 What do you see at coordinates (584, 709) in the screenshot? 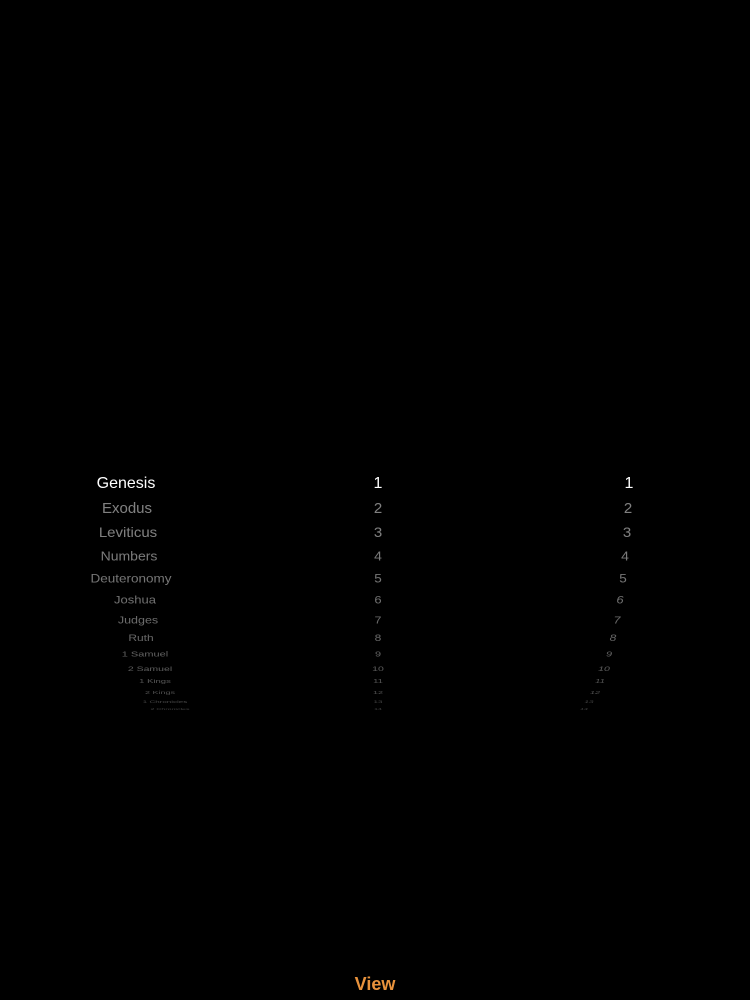
I see `verse-item: 14` at bounding box center [584, 709].